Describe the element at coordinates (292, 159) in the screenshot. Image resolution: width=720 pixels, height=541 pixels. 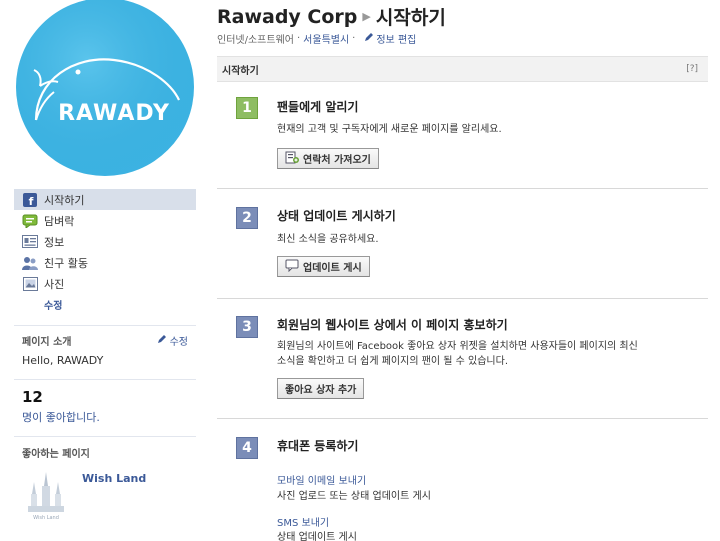
I see `import-contacts-icon` at that location.